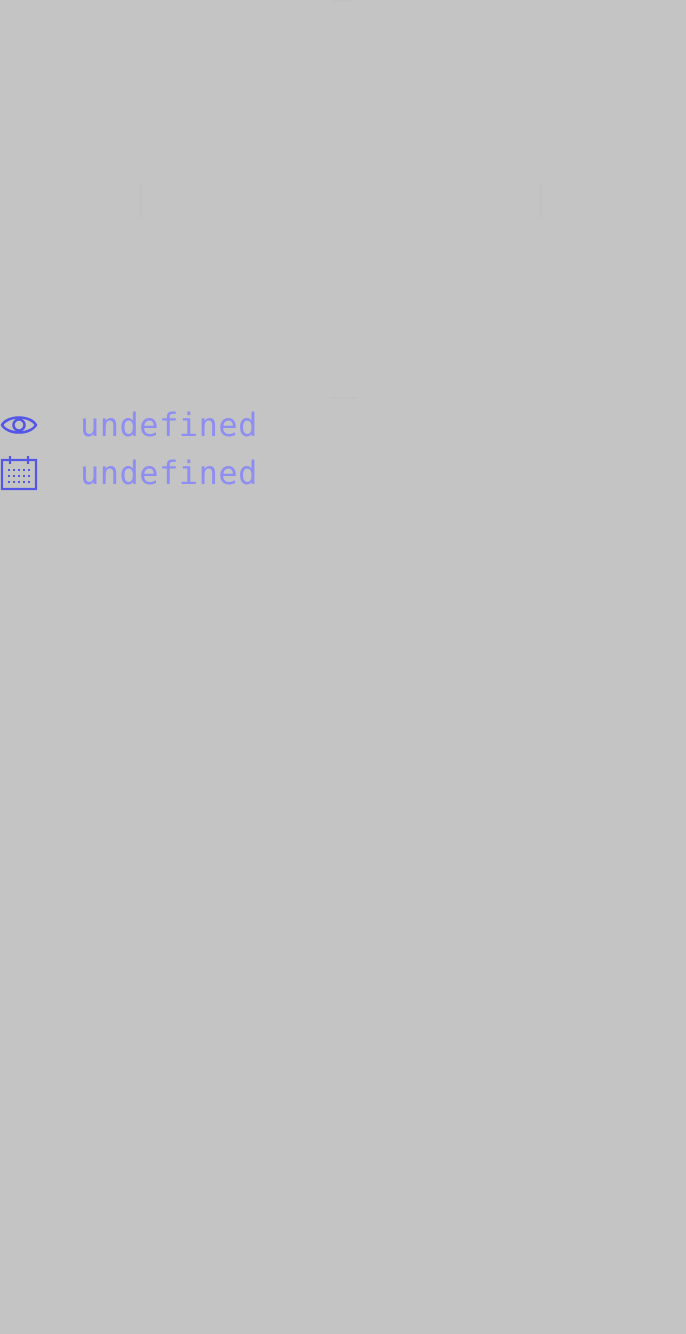 This screenshot has width=686, height=1334. I want to click on placeholder-top-divider, so click(343, 1).